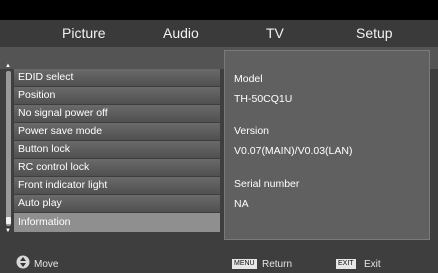 Image resolution: width=438 pixels, height=273 pixels. What do you see at coordinates (219, 10) in the screenshot?
I see `top-bar` at bounding box center [219, 10].